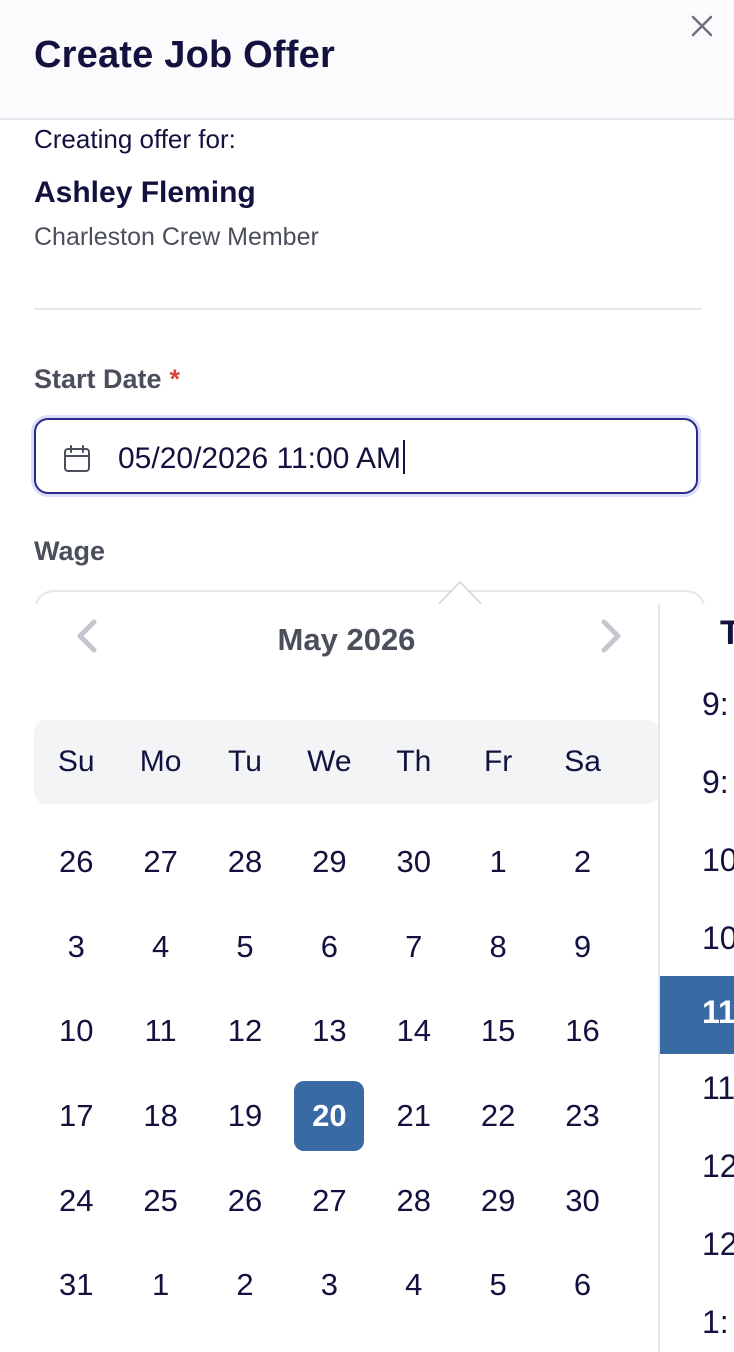 Image resolution: width=734 pixels, height=1352 pixels. I want to click on calendar-day-label: 21, so click(413, 1116).